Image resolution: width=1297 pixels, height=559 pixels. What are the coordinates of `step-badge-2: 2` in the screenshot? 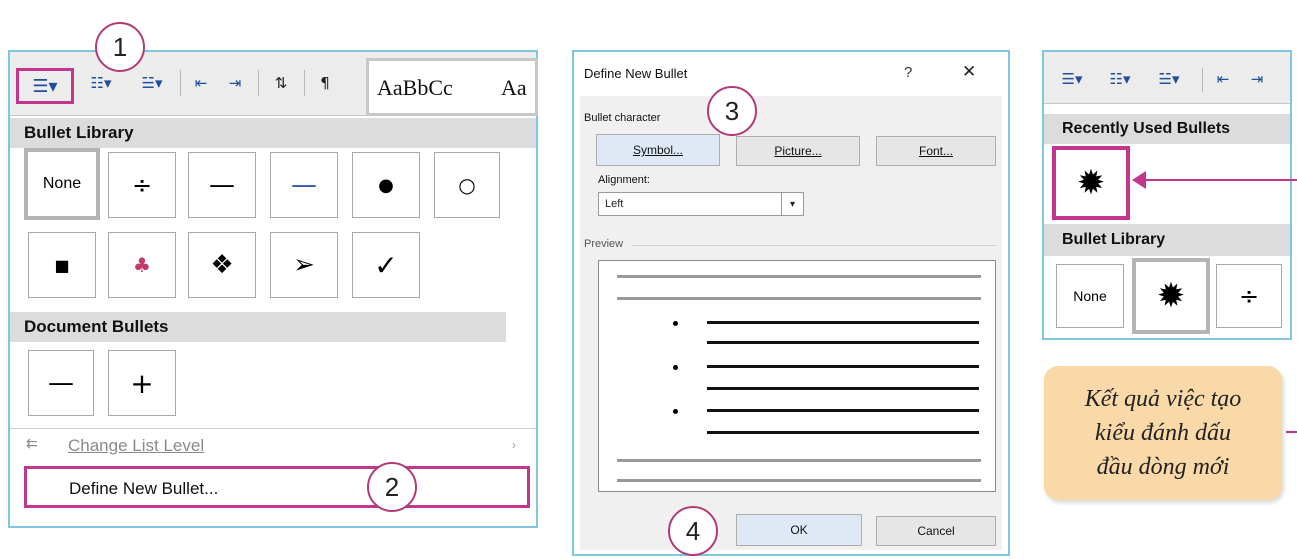 It's located at (392, 487).